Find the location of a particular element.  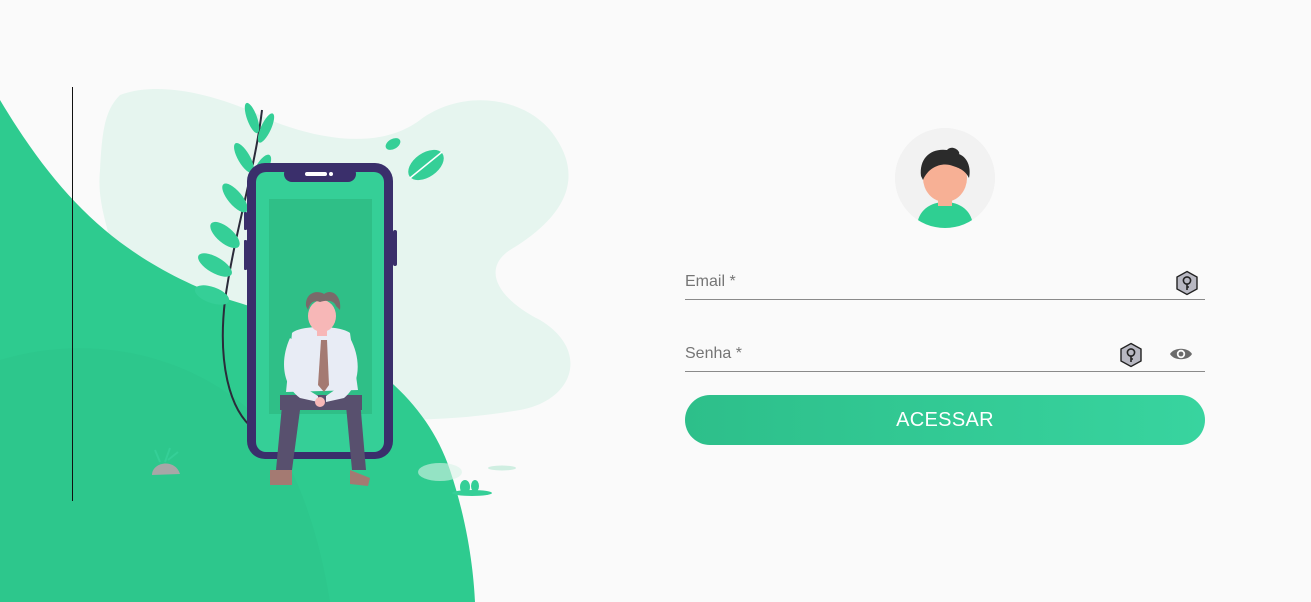

eye-icon is located at coordinates (1181, 354).